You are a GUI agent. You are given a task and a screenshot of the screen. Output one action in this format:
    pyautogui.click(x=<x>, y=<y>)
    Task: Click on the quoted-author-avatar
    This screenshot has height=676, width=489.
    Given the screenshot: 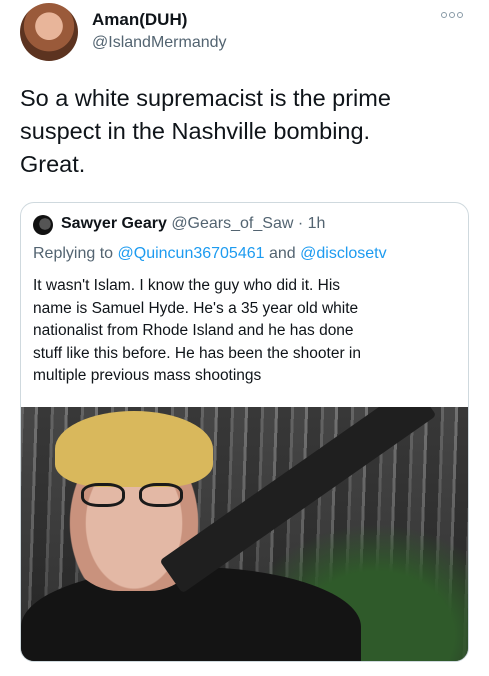 What is the action you would take?
    pyautogui.click(x=43, y=225)
    